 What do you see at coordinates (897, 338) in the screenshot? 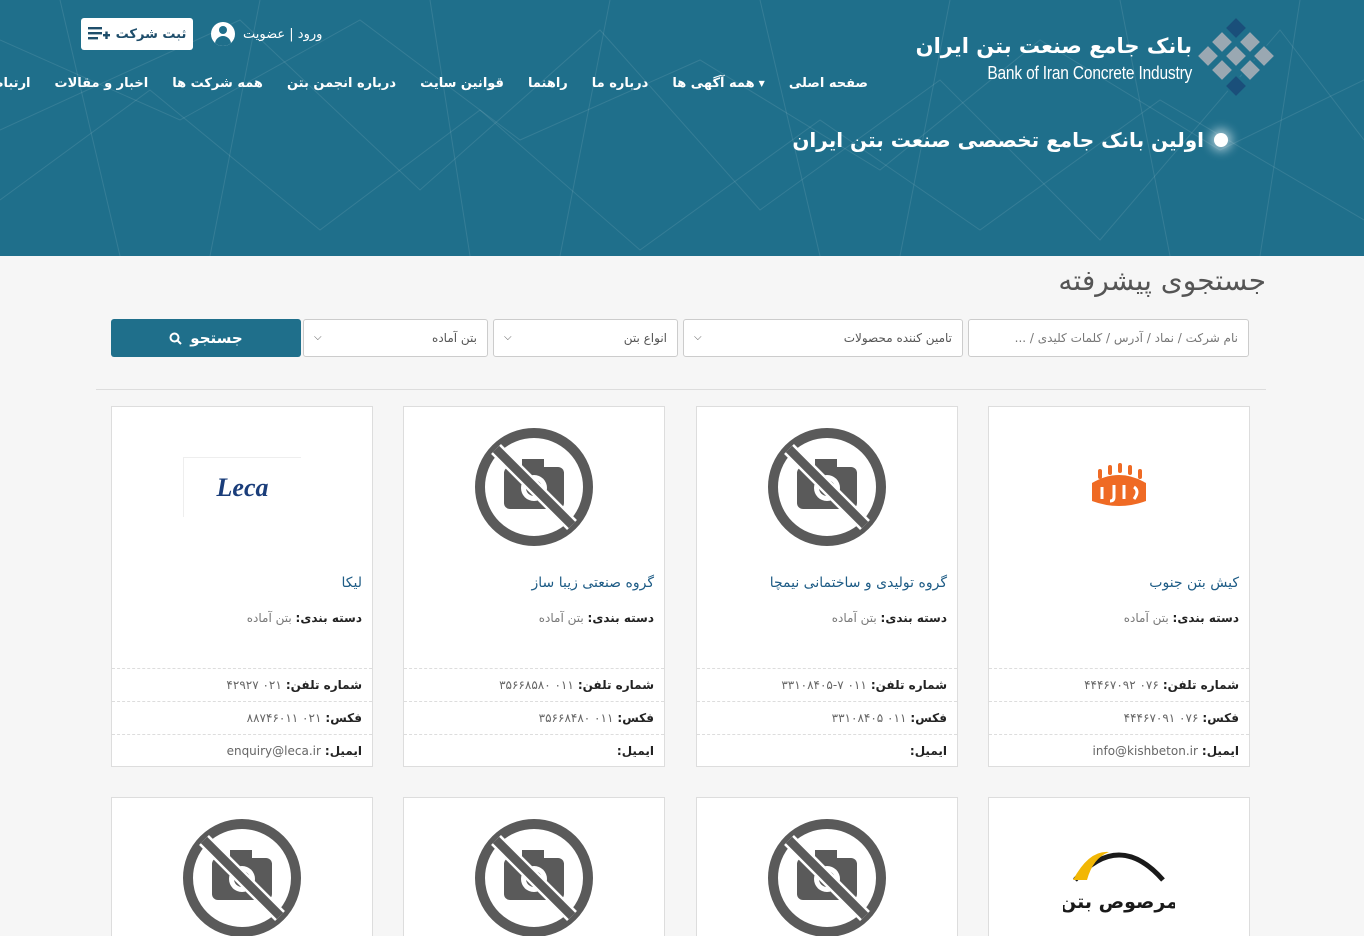
I see `supplier-select-value: تامین کننده محصولات` at bounding box center [897, 338].